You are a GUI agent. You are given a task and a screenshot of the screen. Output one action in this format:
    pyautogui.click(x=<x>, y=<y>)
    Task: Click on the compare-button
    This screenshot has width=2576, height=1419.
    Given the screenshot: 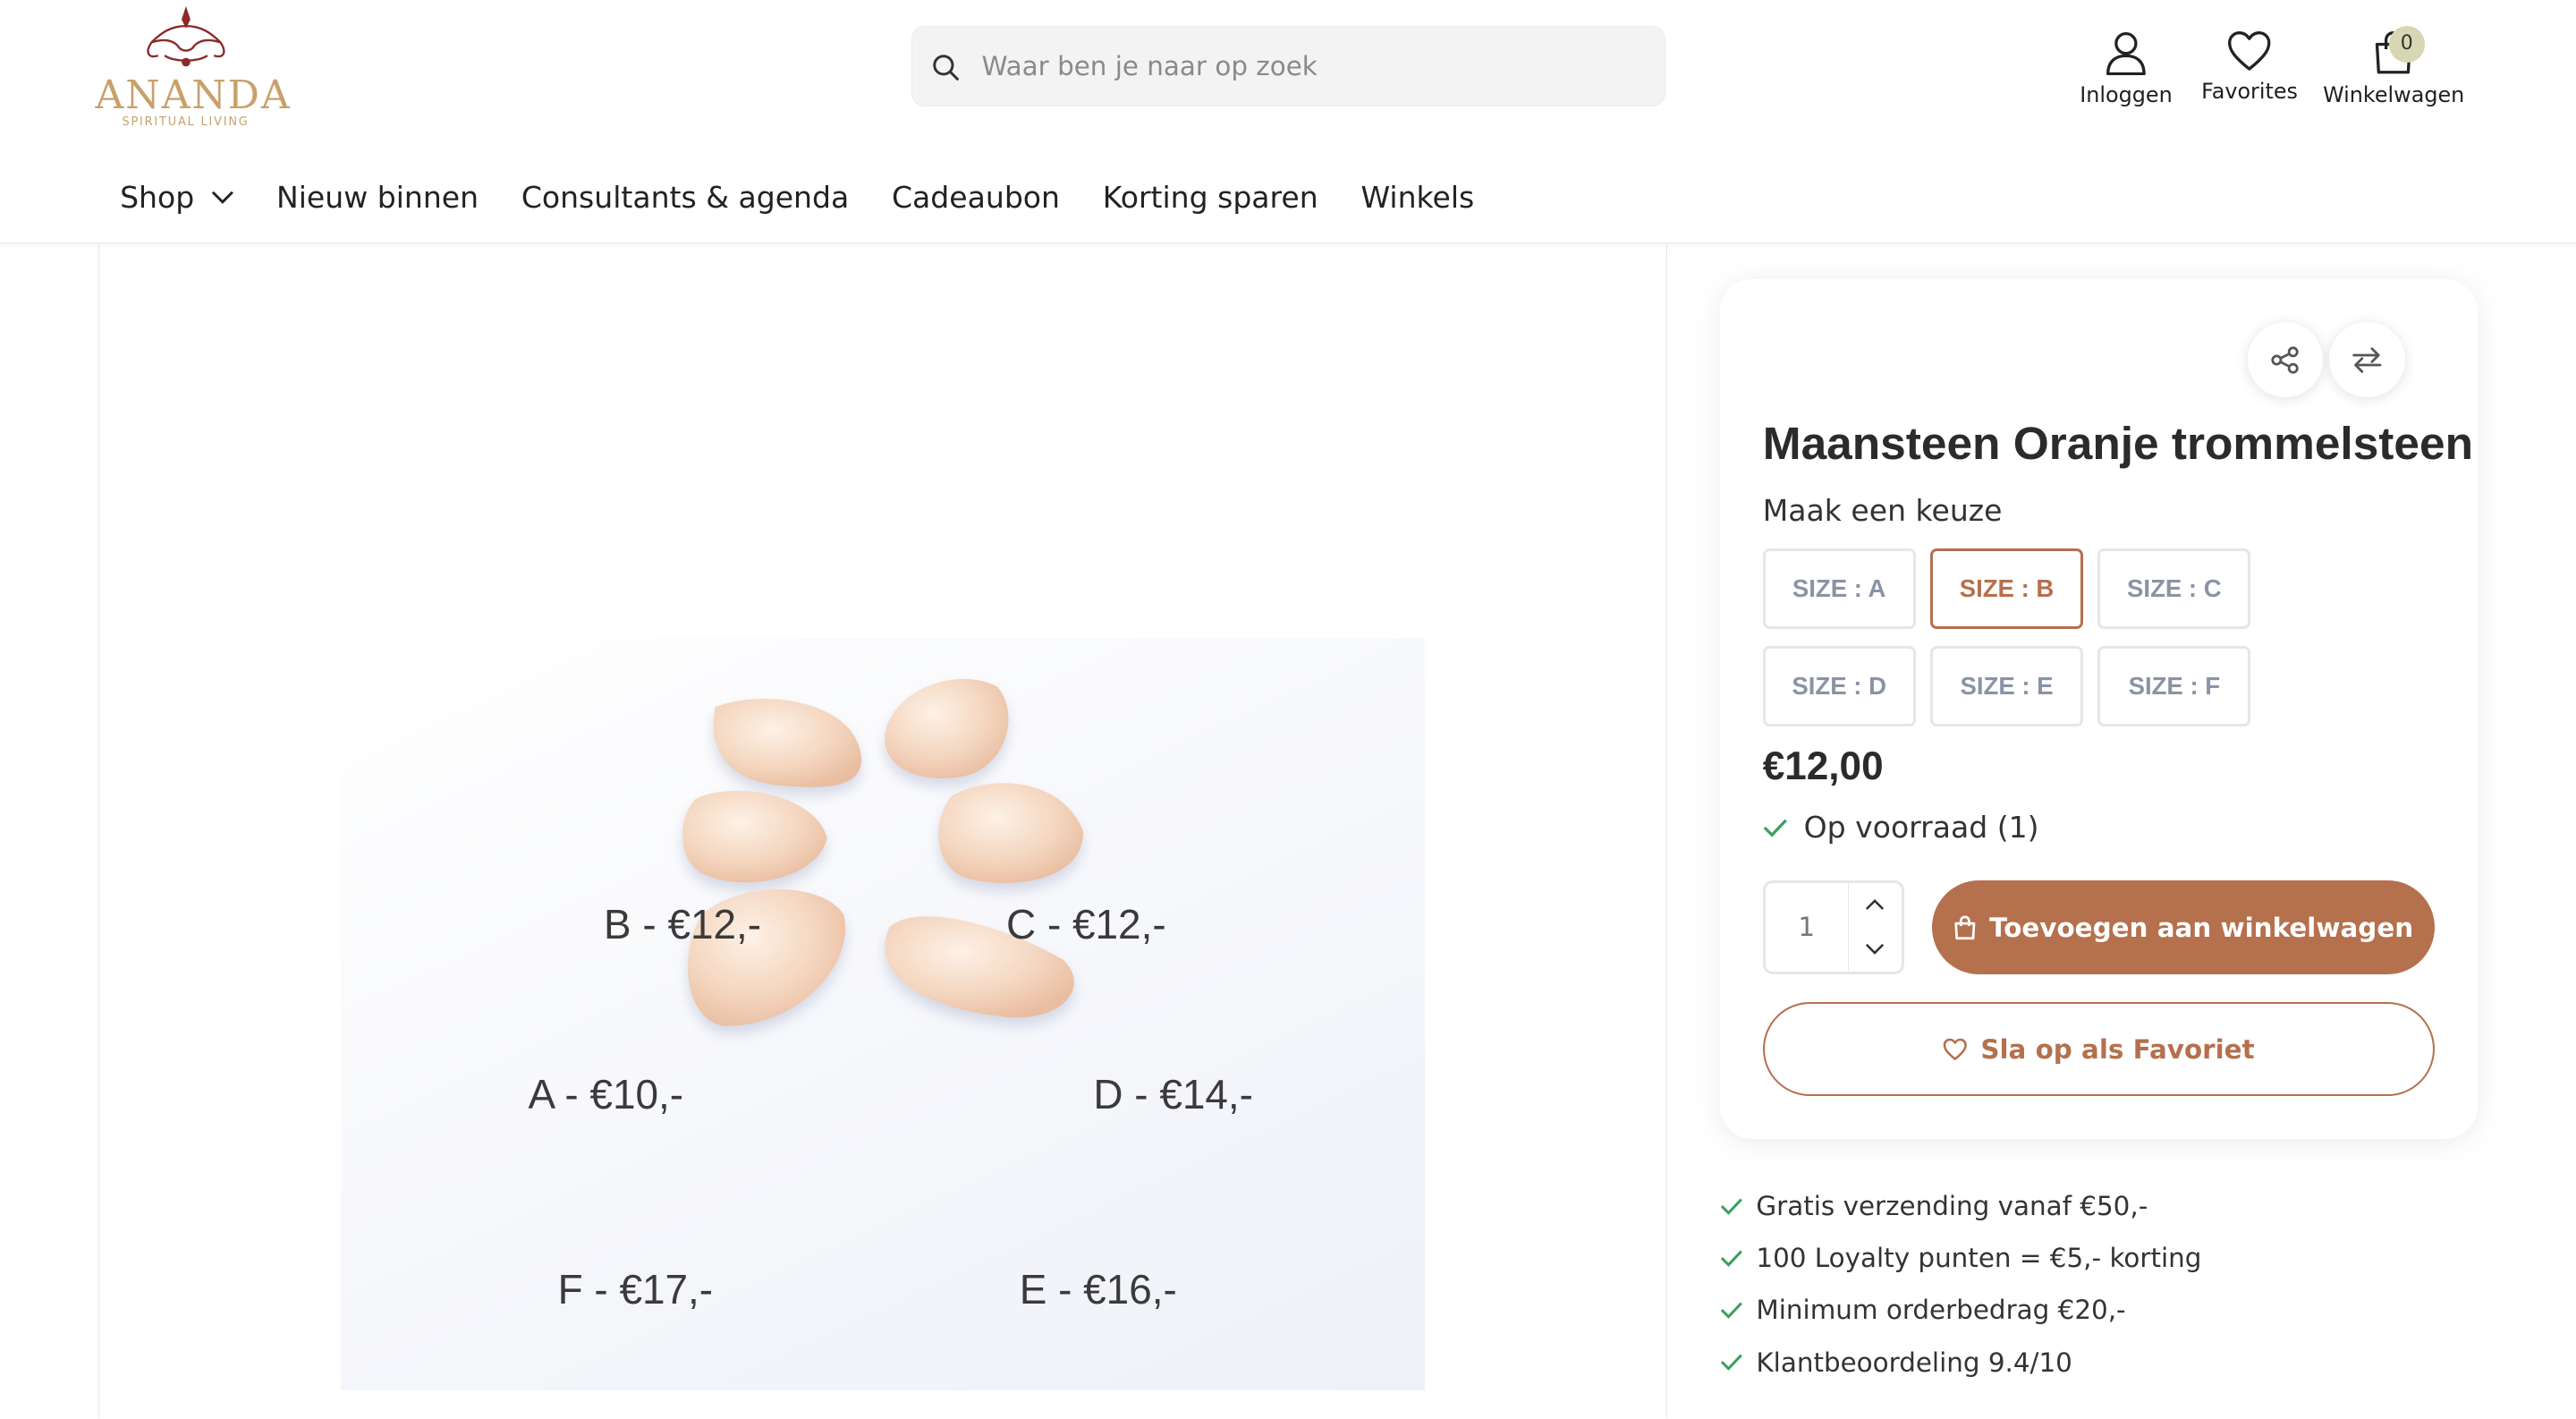 What is the action you would take?
    pyautogui.click(x=2367, y=359)
    